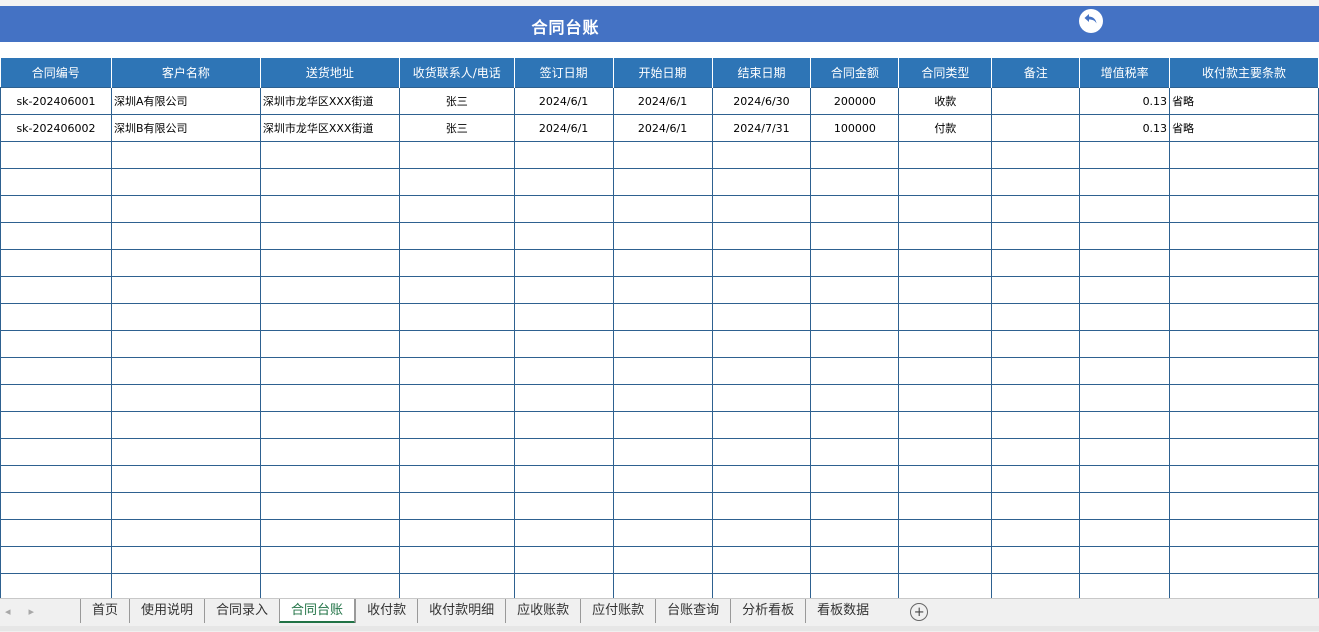 The image size is (1319, 632). I want to click on column-header: 收货联系人/电话, so click(457, 73).